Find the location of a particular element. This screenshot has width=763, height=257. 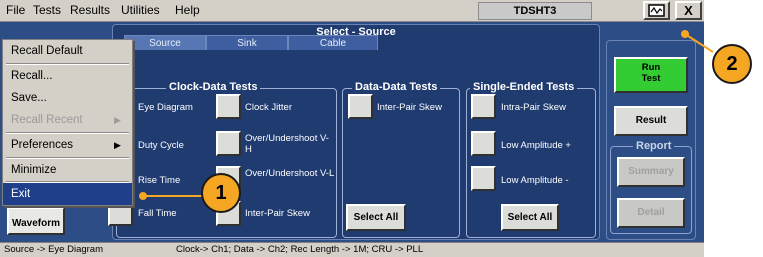

callout-2: 2 is located at coordinates (732, 64).